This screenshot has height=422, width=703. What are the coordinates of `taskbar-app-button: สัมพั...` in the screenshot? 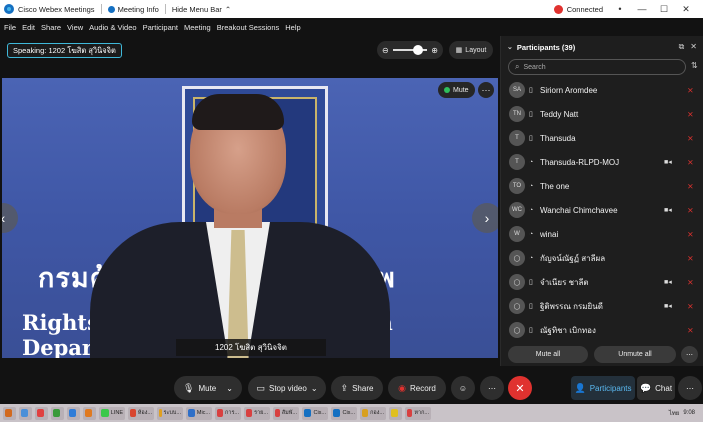 It's located at (286, 413).